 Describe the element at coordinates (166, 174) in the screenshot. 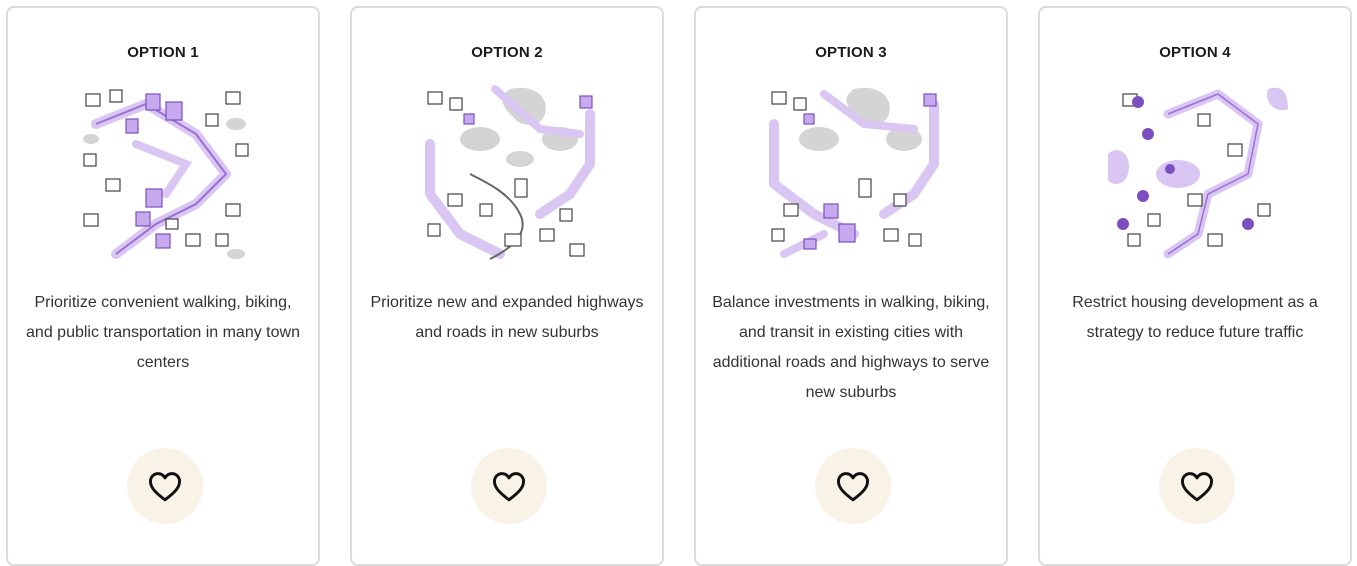

I see `town-centers-illustration` at that location.